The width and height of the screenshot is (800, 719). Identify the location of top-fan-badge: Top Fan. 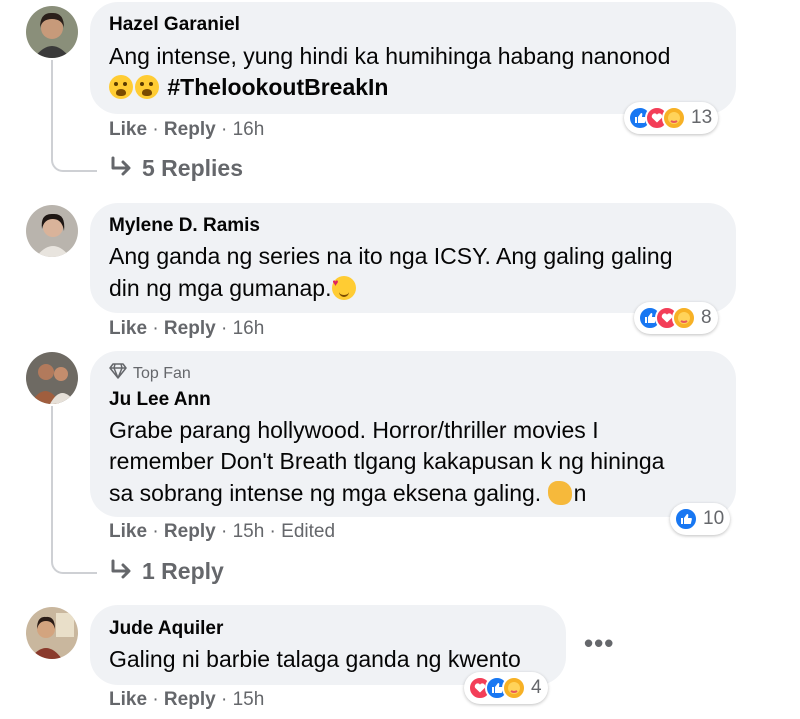
(150, 373).